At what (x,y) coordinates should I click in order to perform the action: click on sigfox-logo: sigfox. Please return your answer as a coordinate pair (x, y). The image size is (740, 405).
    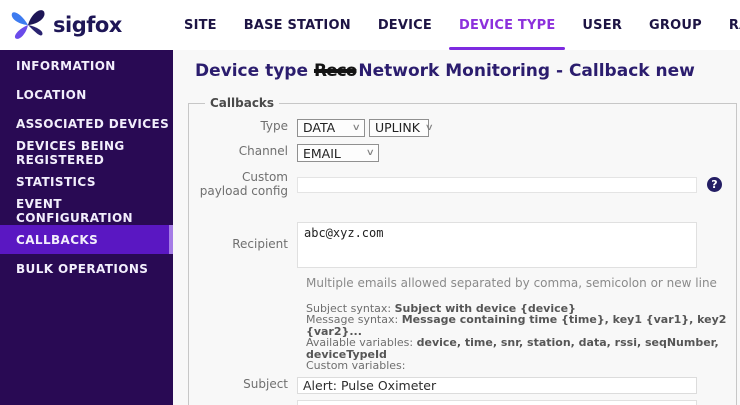
    Looking at the image, I should click on (86, 25).